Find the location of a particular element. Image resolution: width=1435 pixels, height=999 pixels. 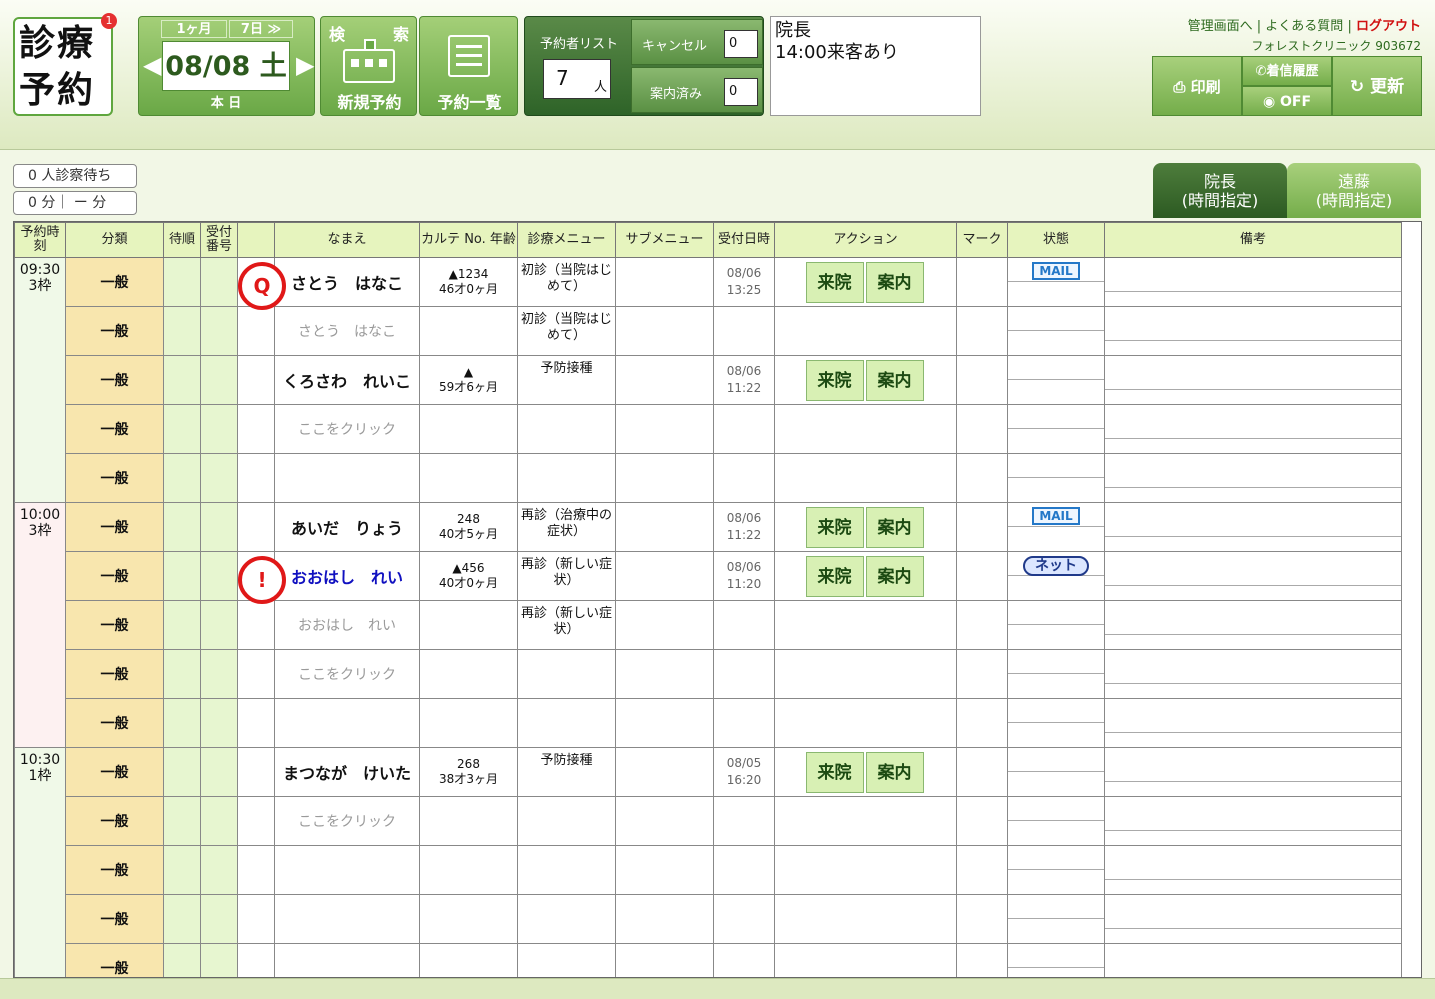

patient-name: さとう はなこ is located at coordinates (347, 331).